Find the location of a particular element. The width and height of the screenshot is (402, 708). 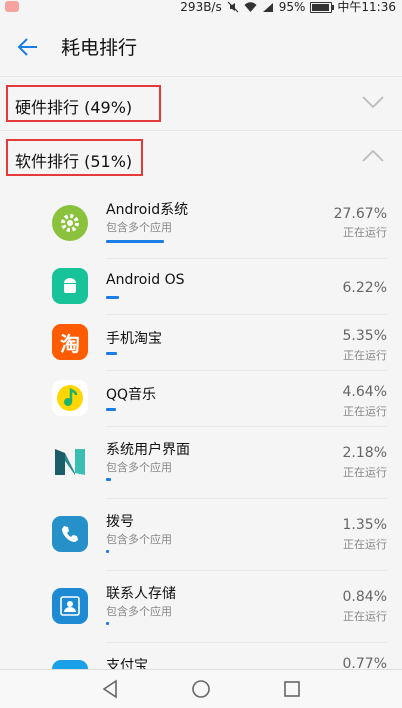

chevron-up-icon is located at coordinates (373, 156).